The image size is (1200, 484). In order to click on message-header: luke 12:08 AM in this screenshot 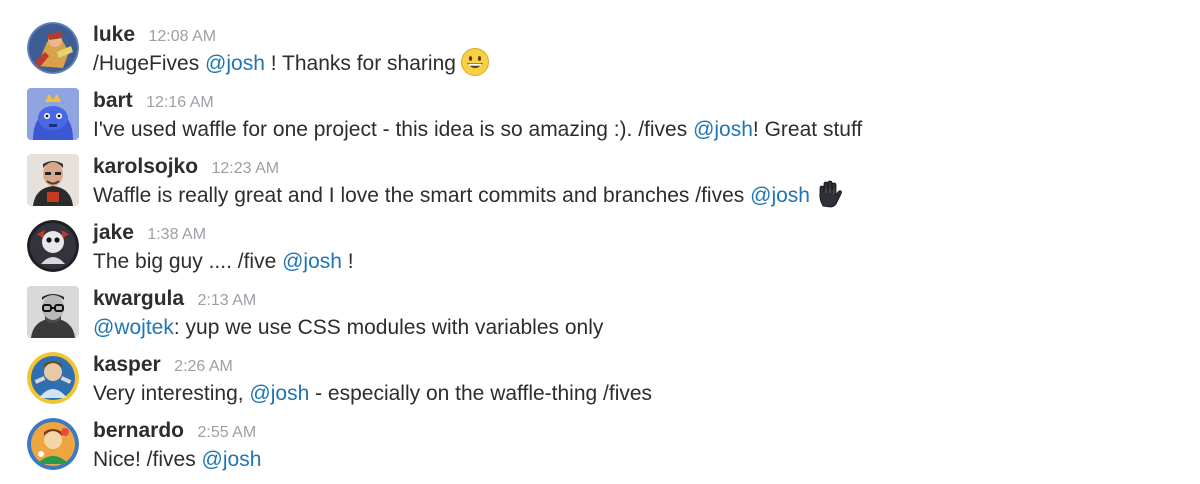, I will do `click(154, 35)`.